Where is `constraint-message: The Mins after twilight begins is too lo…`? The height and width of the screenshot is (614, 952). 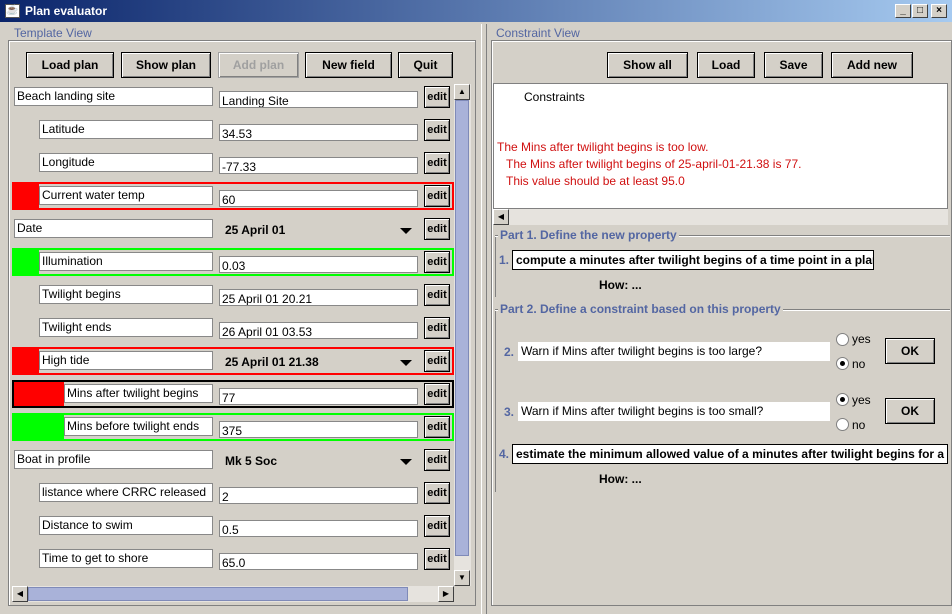
constraint-message: The Mins after twilight begins is too lo… is located at coordinates (603, 147).